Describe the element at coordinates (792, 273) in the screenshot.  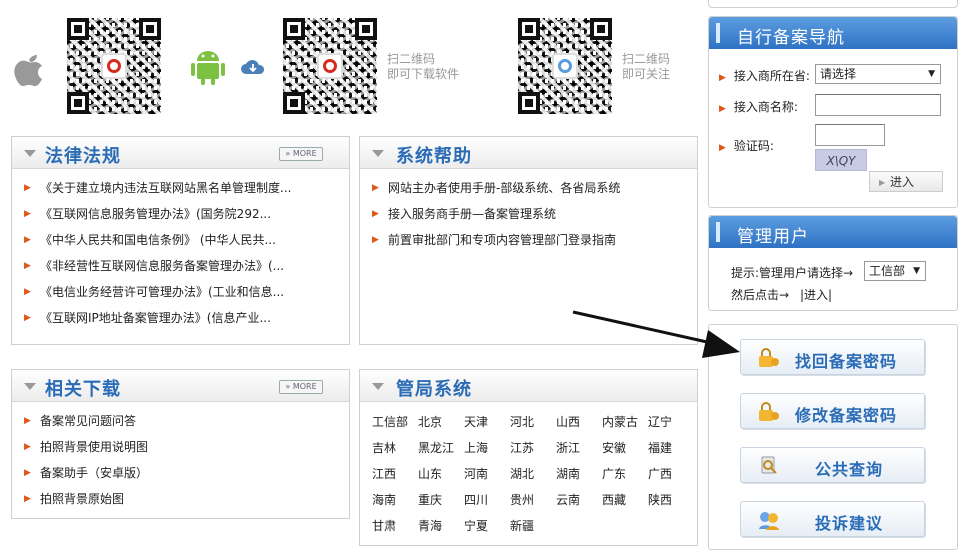
I see `admin-hint: 提示:管理用户请选择→` at that location.